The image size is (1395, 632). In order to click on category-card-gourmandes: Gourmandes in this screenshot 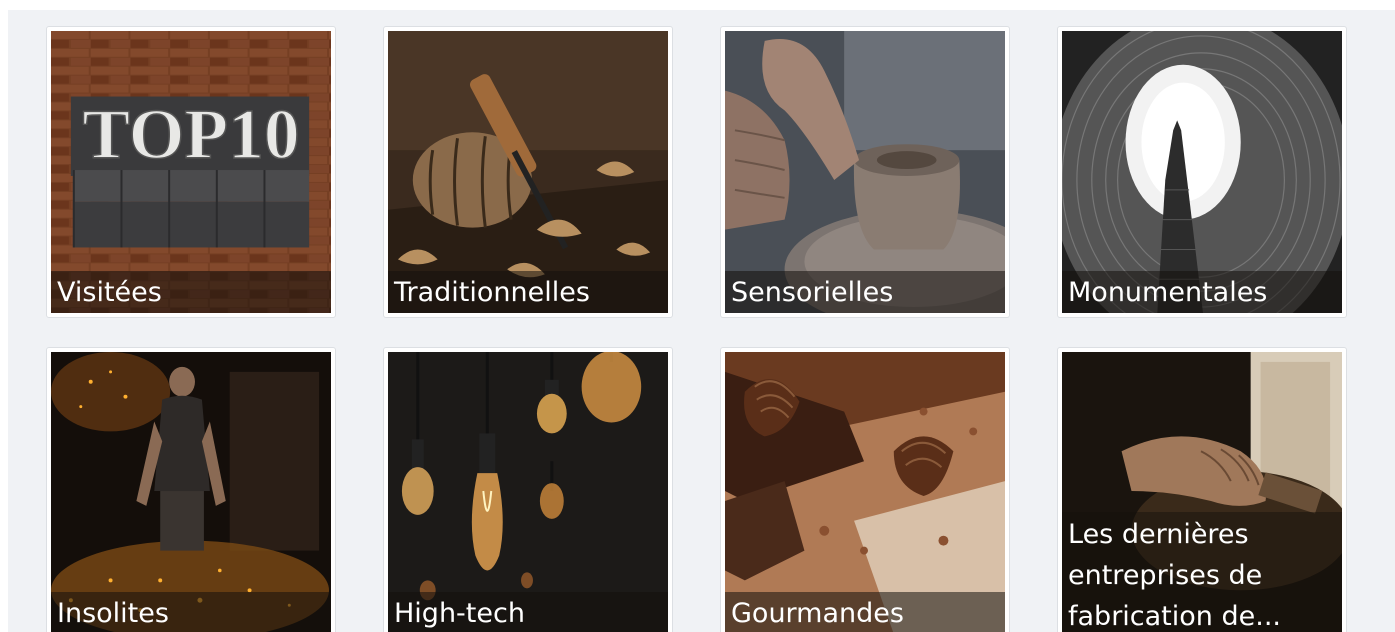, I will do `click(865, 489)`.